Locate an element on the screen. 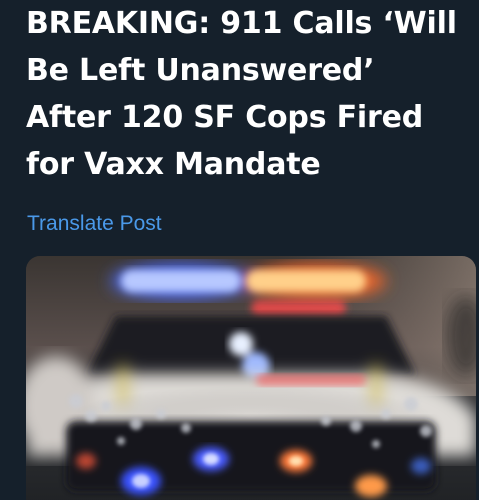 This screenshot has height=500, width=479. headline-line-3: After 120 SF Cops Fired is located at coordinates (225, 117).